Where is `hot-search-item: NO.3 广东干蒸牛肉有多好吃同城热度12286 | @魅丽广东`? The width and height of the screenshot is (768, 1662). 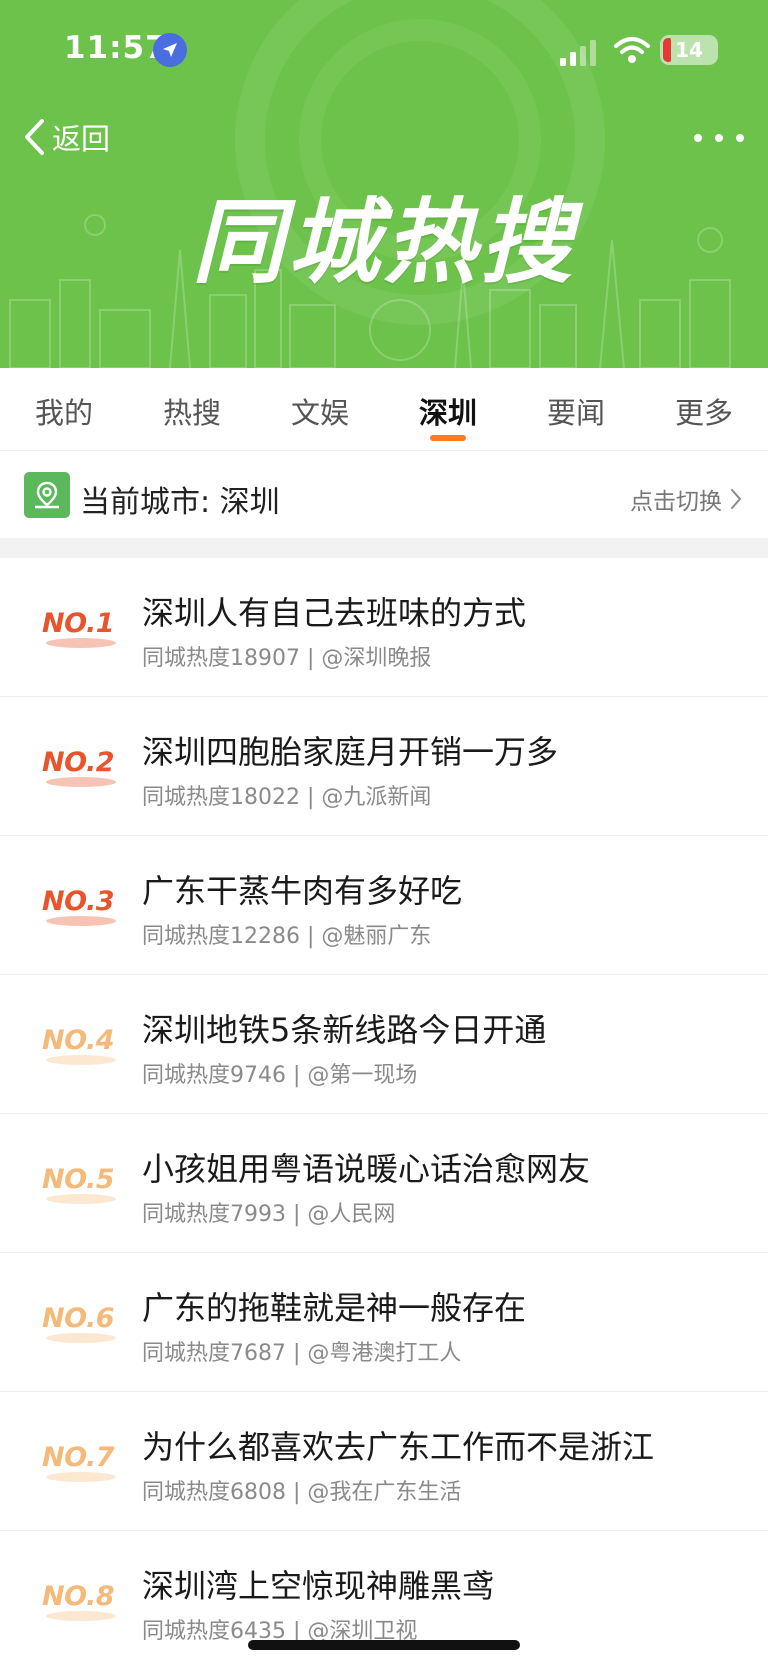
hot-search-item: NO.3 广东干蒸牛肉有多好吃同城热度12286 | @魅丽广东 is located at coordinates (384, 905).